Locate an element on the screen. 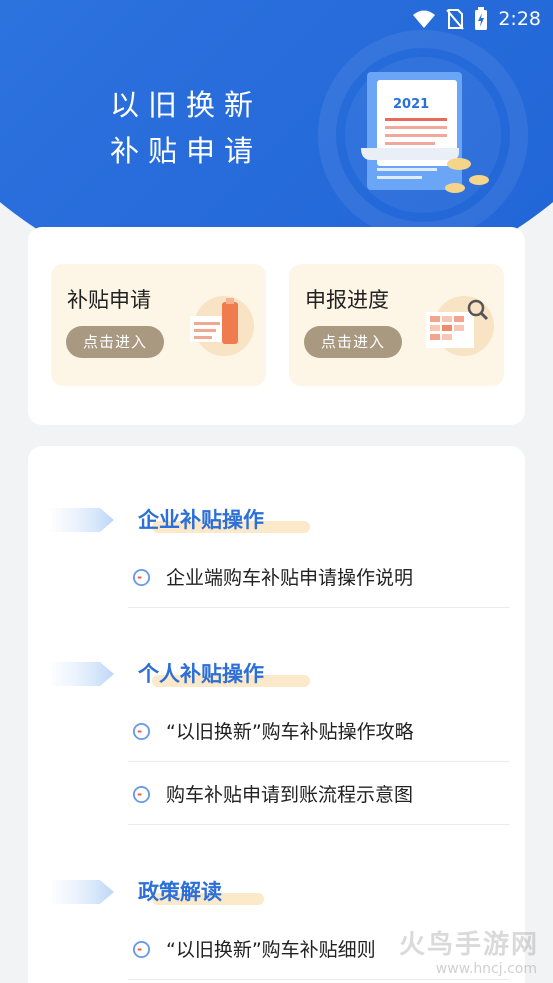 Image resolution: width=553 pixels, height=983 pixels. progress-tile: 申报进度 点击进入 is located at coordinates (396, 325).